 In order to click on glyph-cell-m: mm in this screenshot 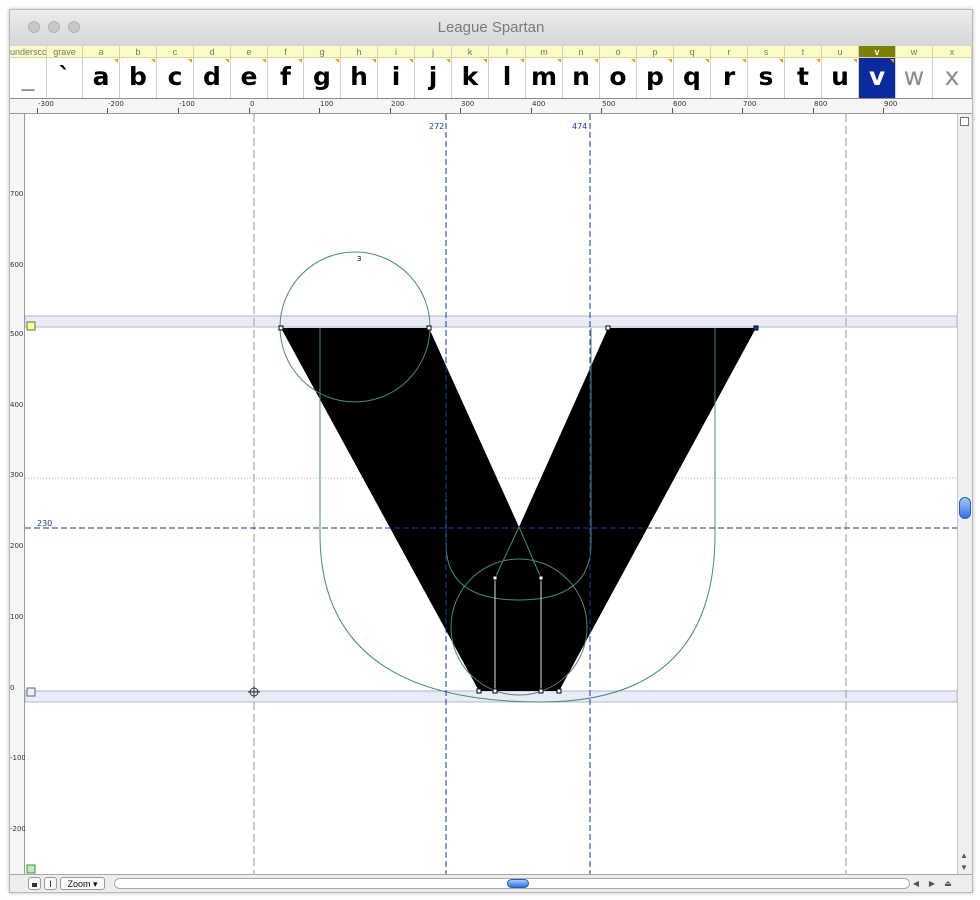, I will do `click(544, 72)`.